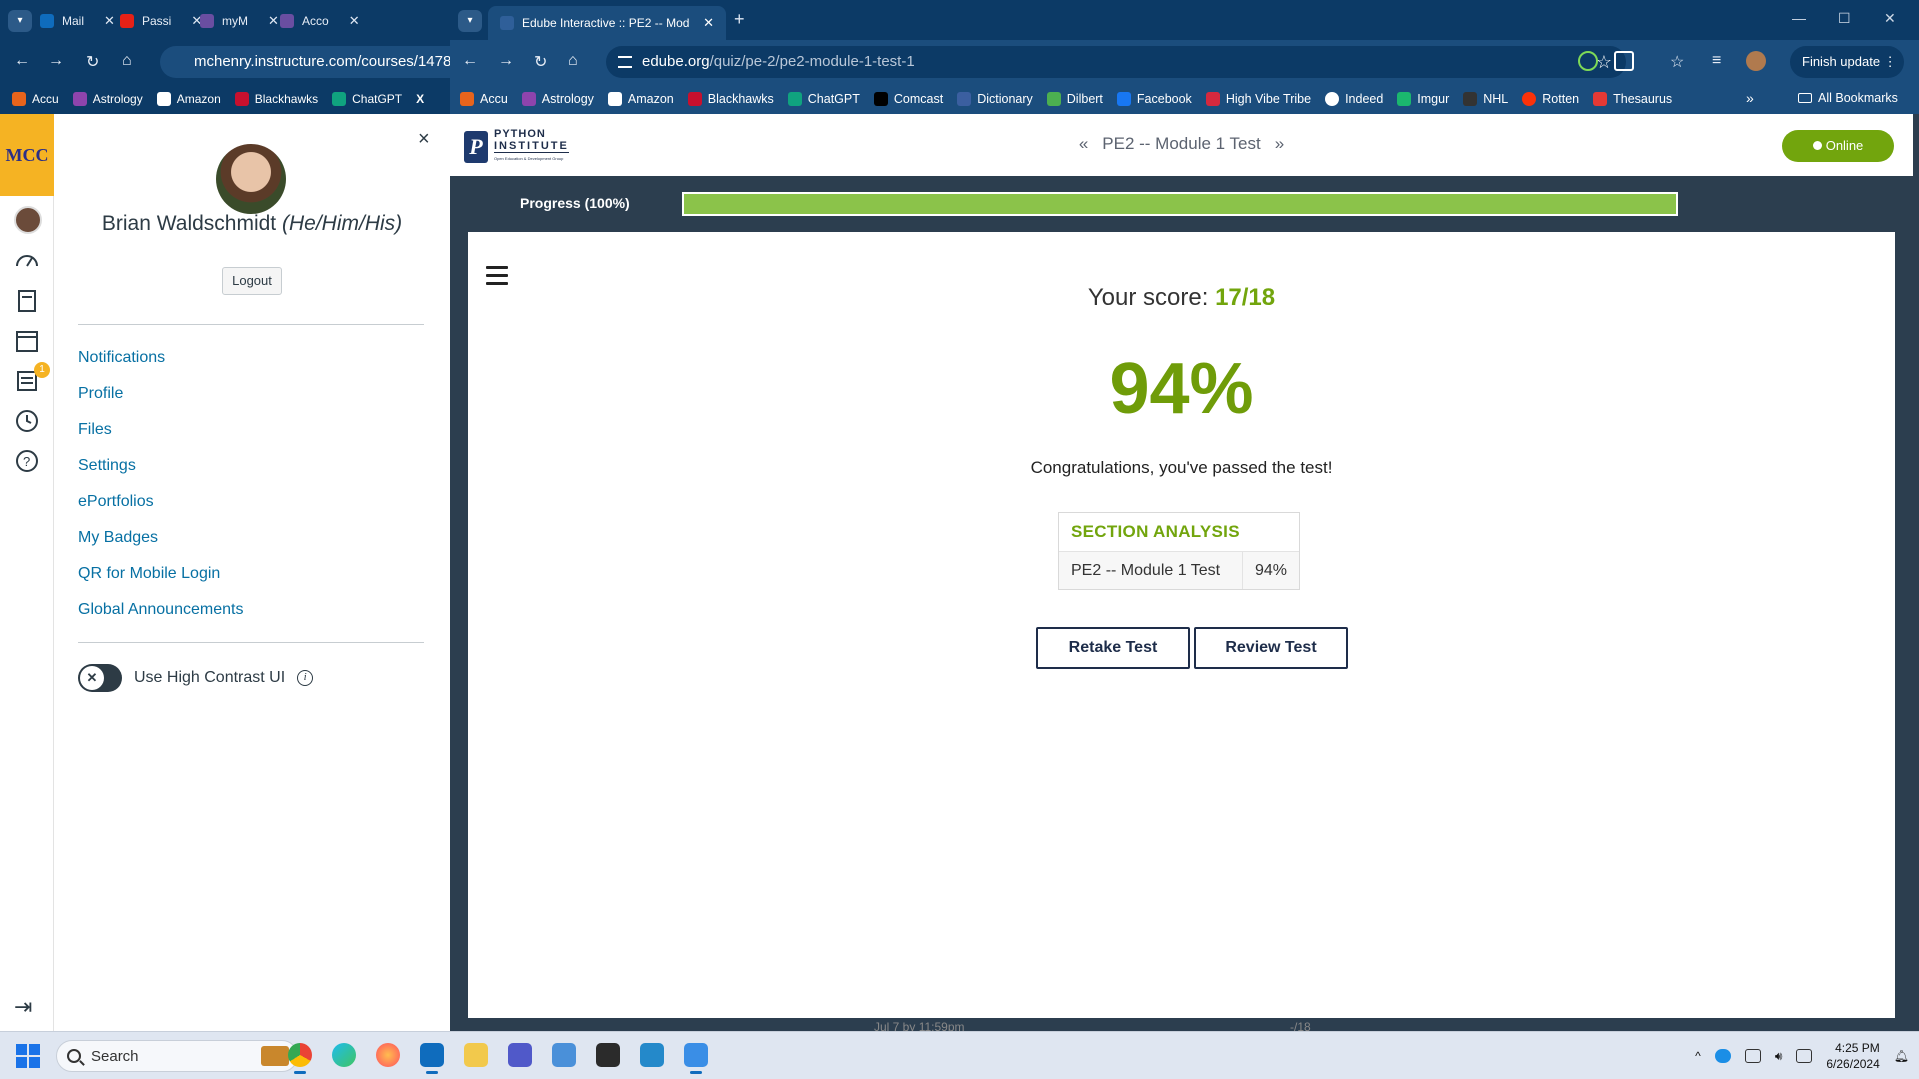 Image resolution: width=1919 pixels, height=1079 pixels. What do you see at coordinates (908, 99) in the screenshot?
I see `bookmark-comcast: Comcast` at bounding box center [908, 99].